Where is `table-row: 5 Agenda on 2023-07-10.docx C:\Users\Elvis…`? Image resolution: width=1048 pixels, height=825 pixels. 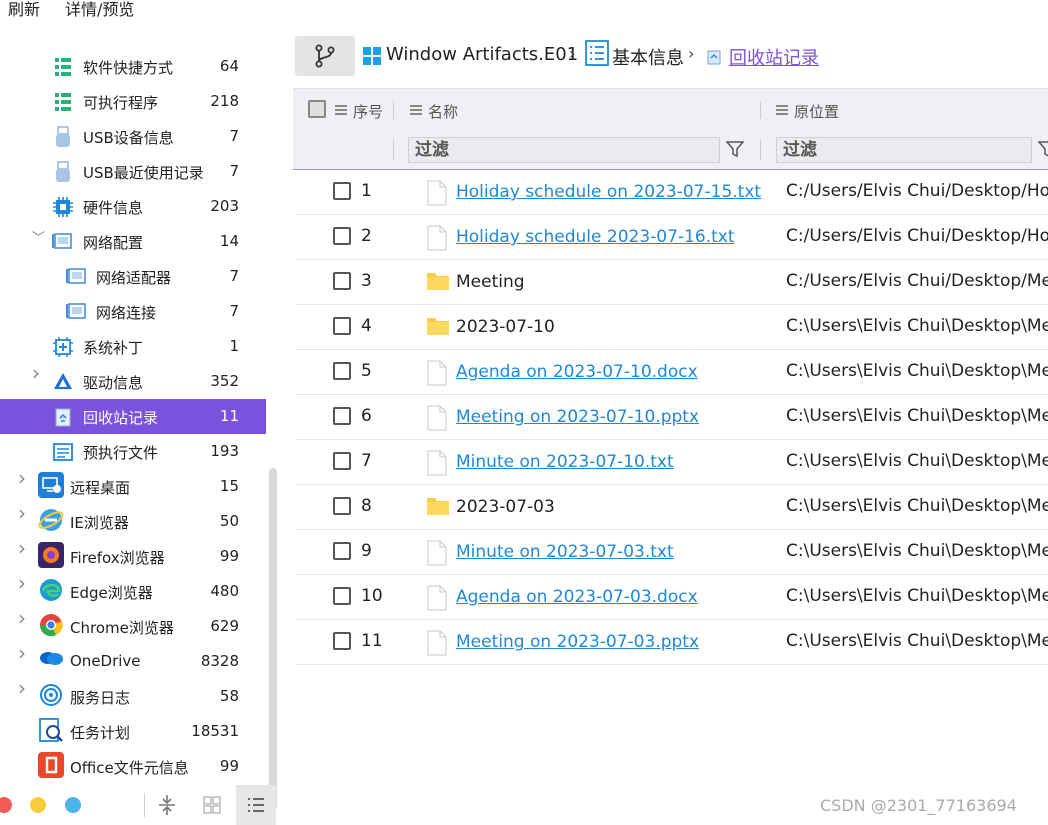
table-row: 5 Agenda on 2023-07-10.docx C:\Users\Elvis… is located at coordinates (672, 372).